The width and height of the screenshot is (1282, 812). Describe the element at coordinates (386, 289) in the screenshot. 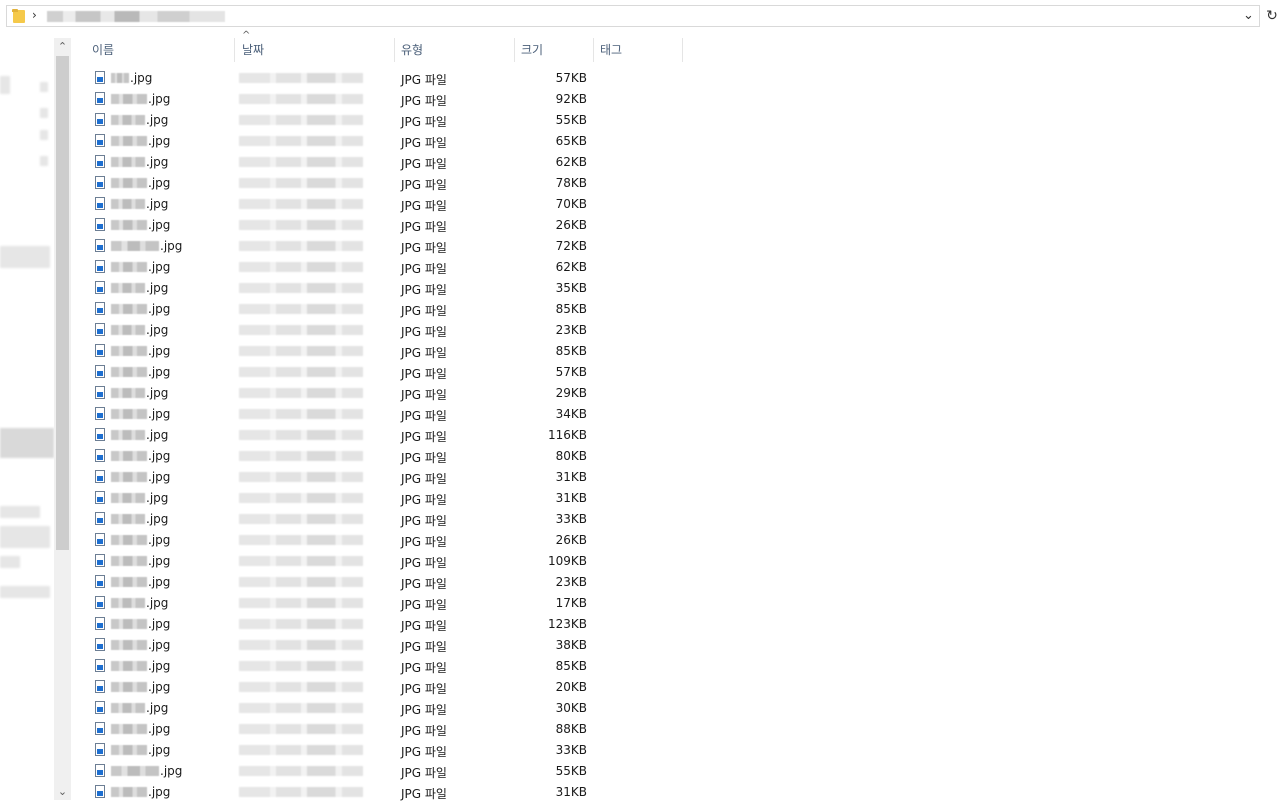

I see `file-row: .jpg JPG 파일 35KB` at that location.